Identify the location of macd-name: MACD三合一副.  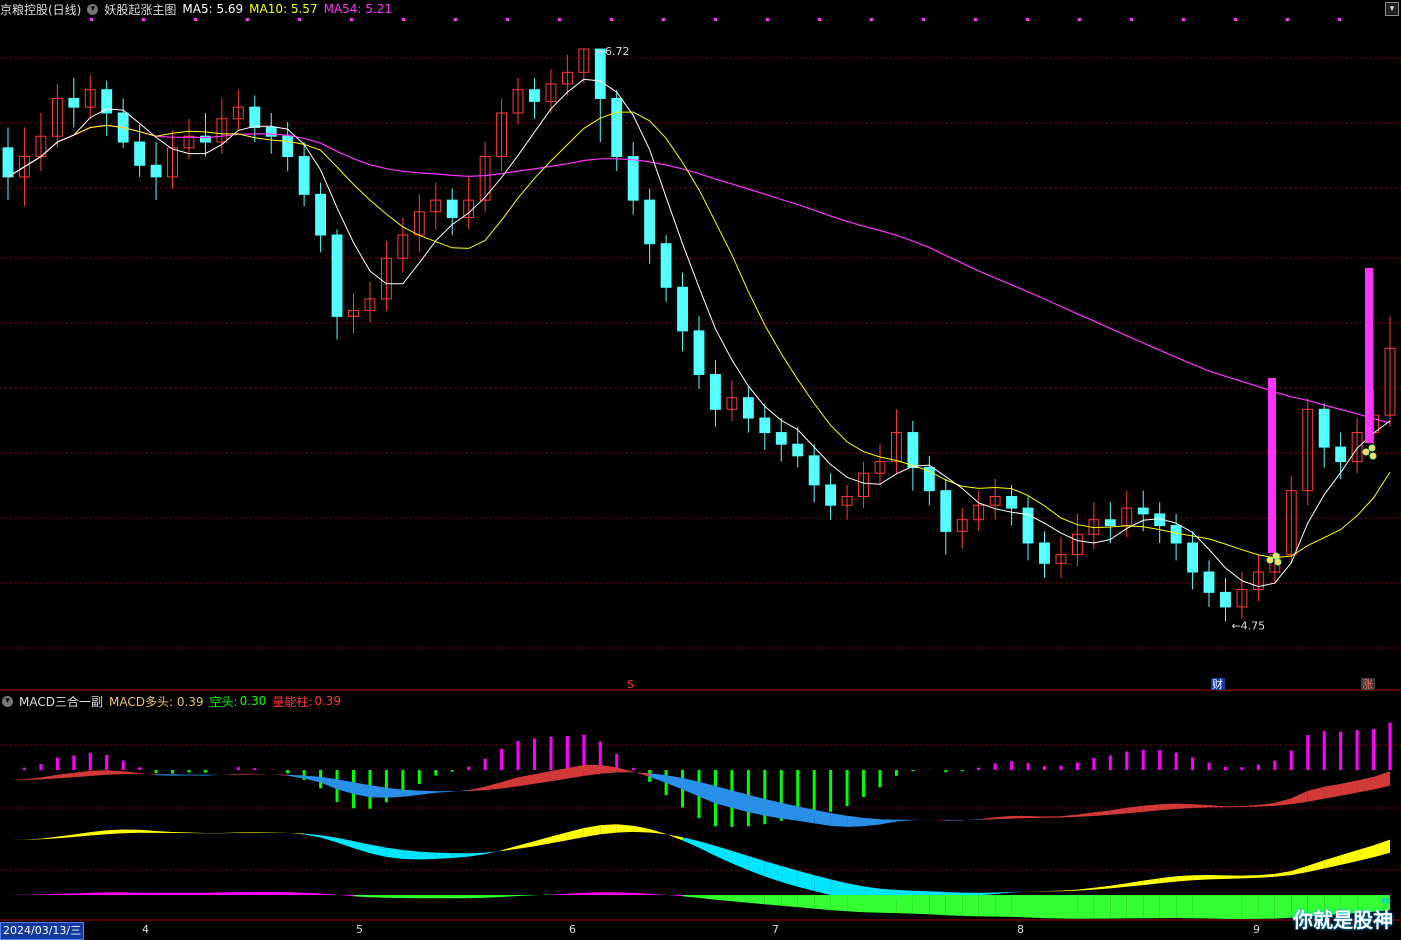
(61, 701).